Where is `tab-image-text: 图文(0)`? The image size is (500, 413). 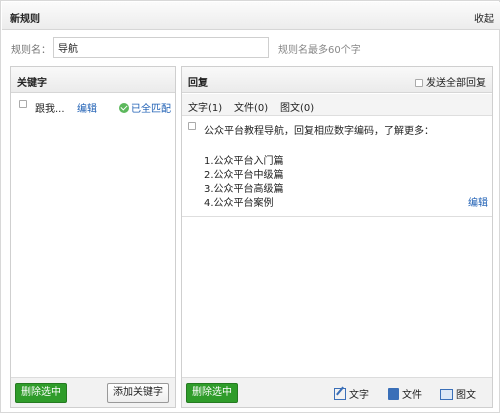
tab-image-text: 图文(0) is located at coordinates (297, 106).